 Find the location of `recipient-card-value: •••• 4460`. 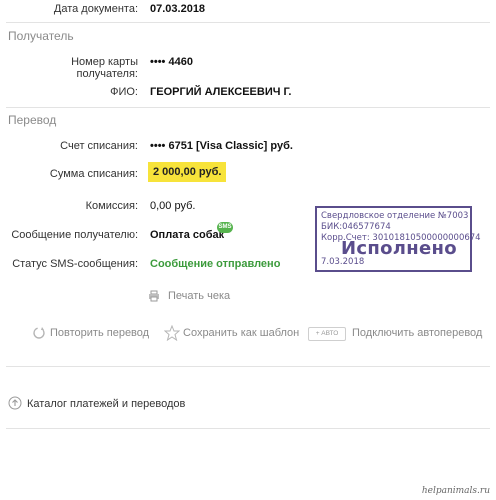

recipient-card-value: •••• 4460 is located at coordinates (171, 62).